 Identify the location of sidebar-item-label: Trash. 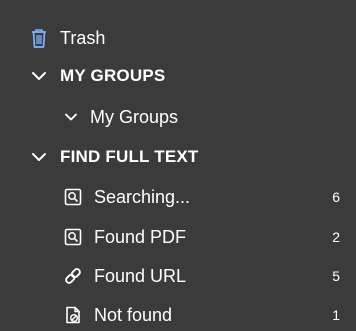
(83, 38).